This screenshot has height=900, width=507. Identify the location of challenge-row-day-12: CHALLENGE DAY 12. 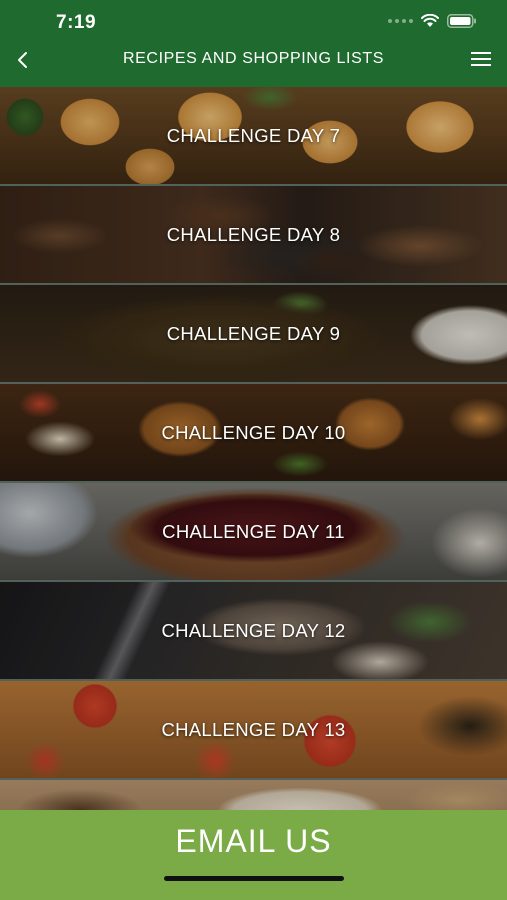
(253, 631).